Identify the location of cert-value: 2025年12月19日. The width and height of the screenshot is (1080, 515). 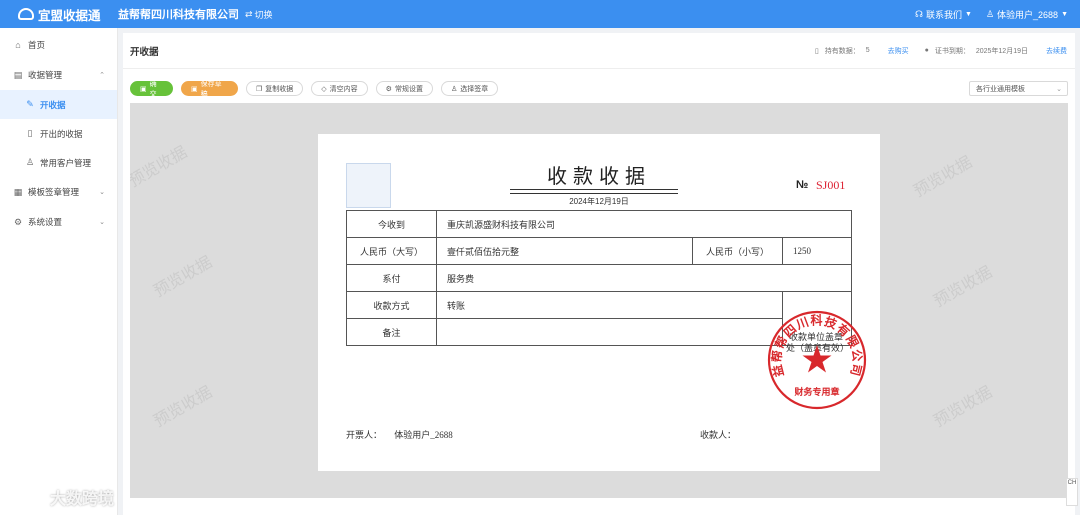
(1001, 51).